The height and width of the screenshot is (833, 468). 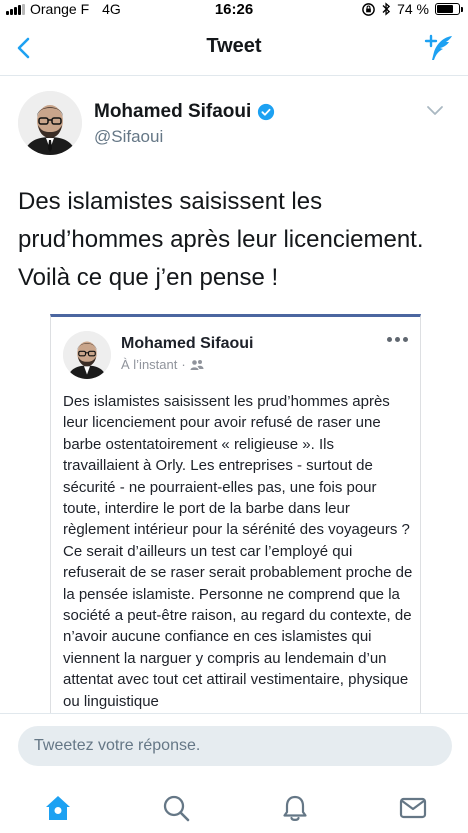 What do you see at coordinates (58, 808) in the screenshot?
I see `home-icon` at bounding box center [58, 808].